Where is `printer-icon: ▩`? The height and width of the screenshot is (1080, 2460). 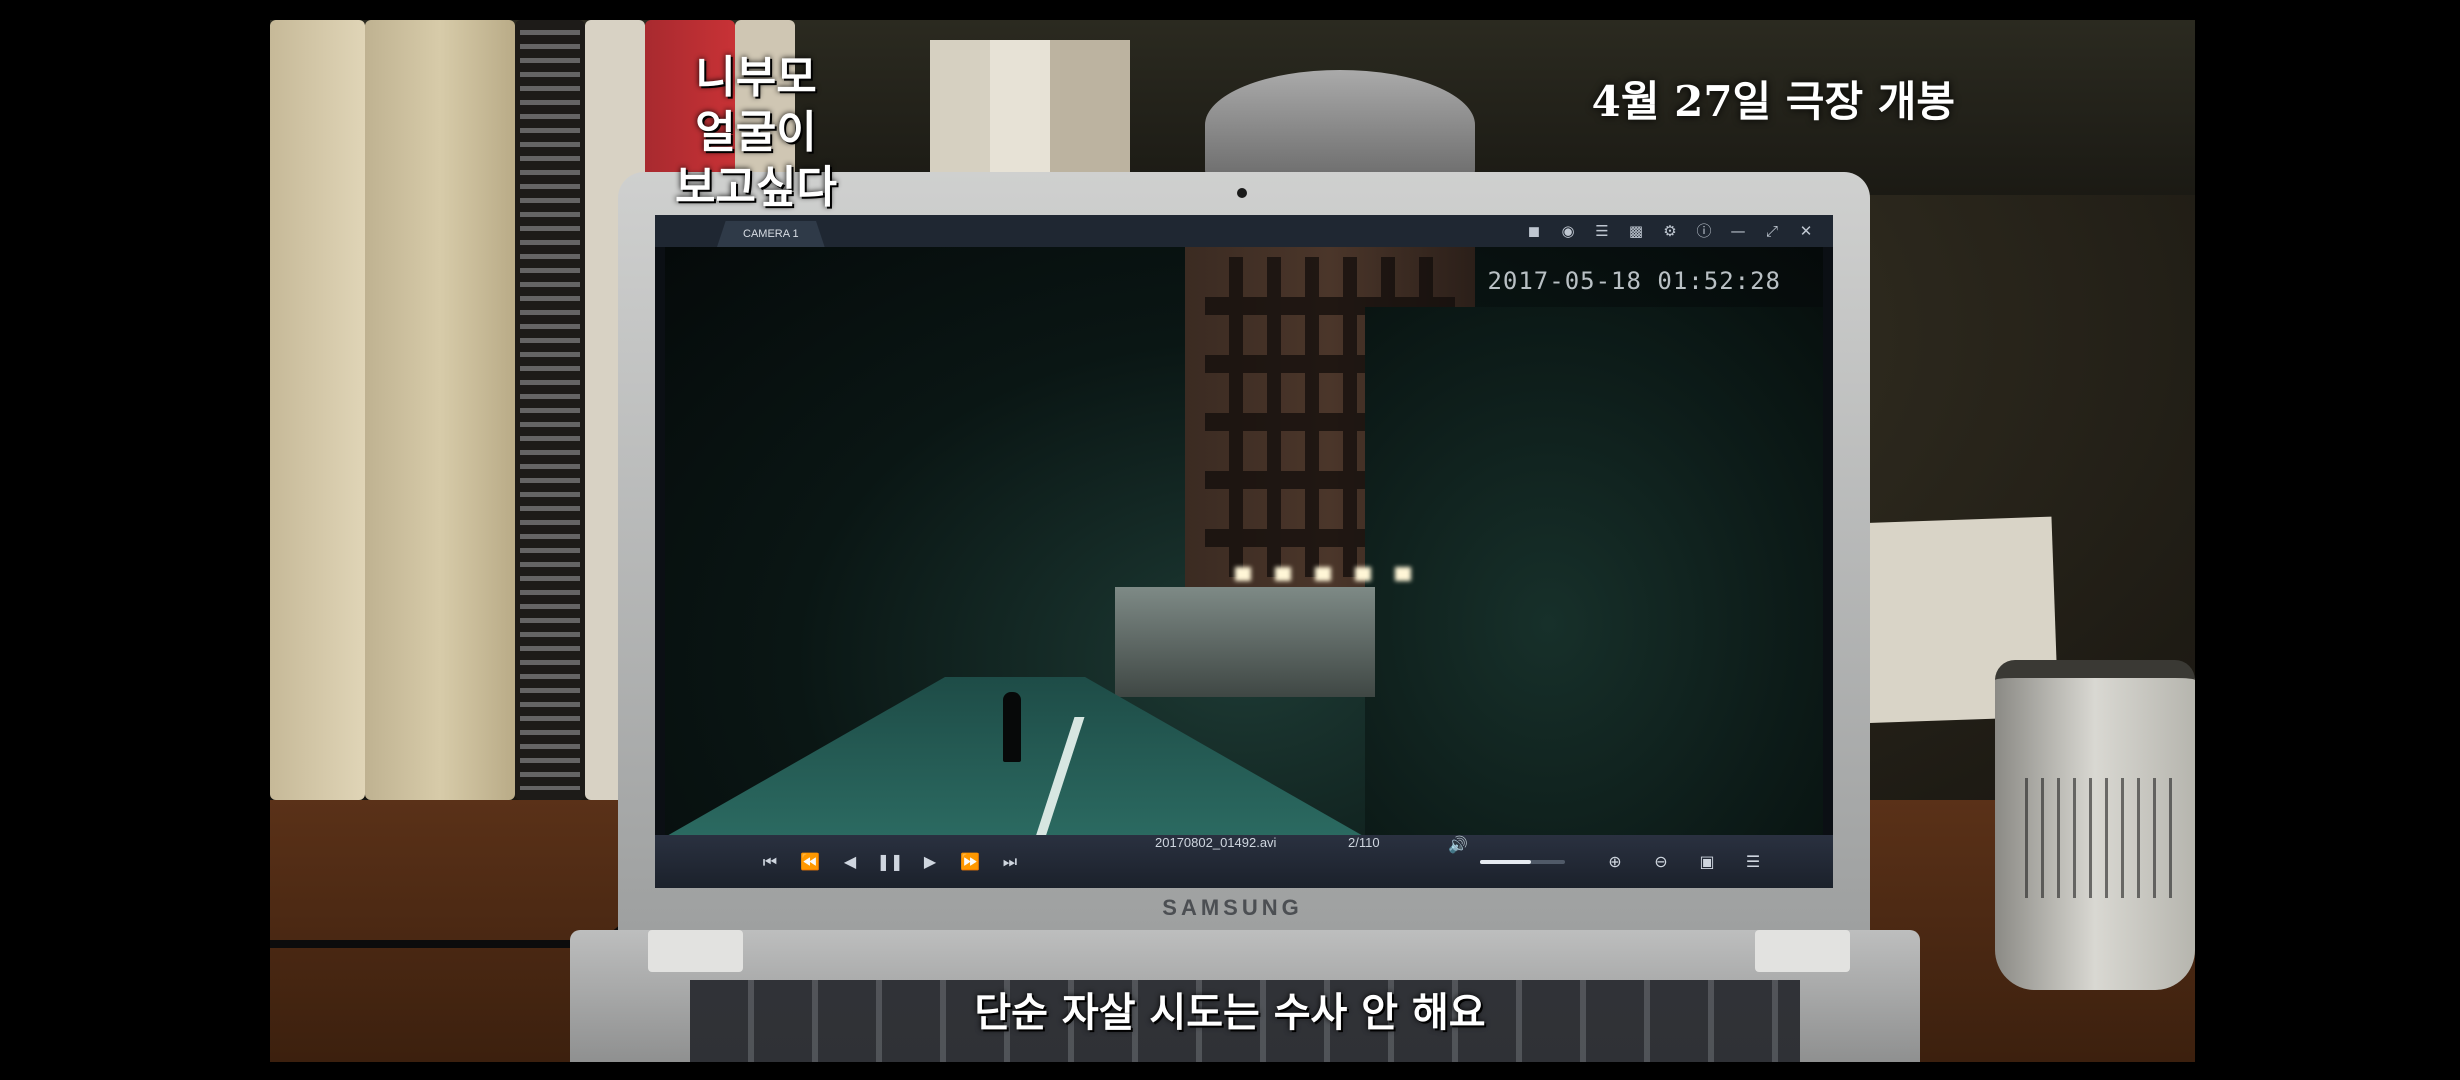 printer-icon: ▩ is located at coordinates (1636, 231).